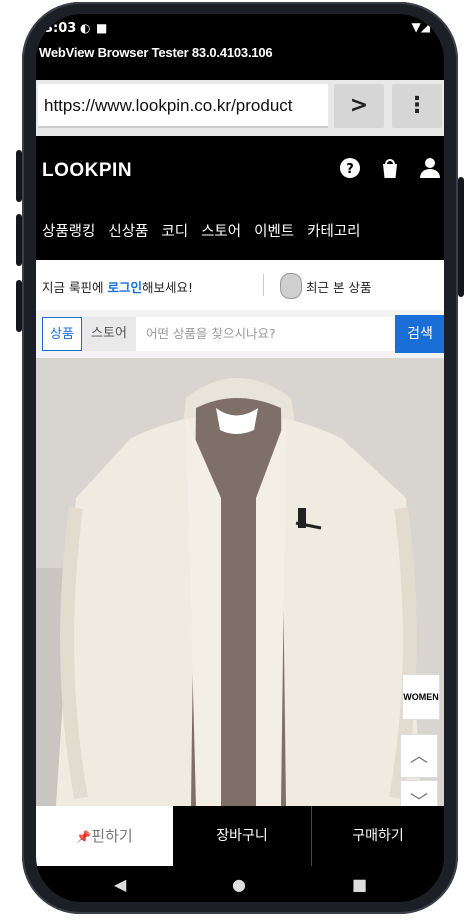 The image size is (471, 923). I want to click on pin-icon: 📌, so click(84, 837).